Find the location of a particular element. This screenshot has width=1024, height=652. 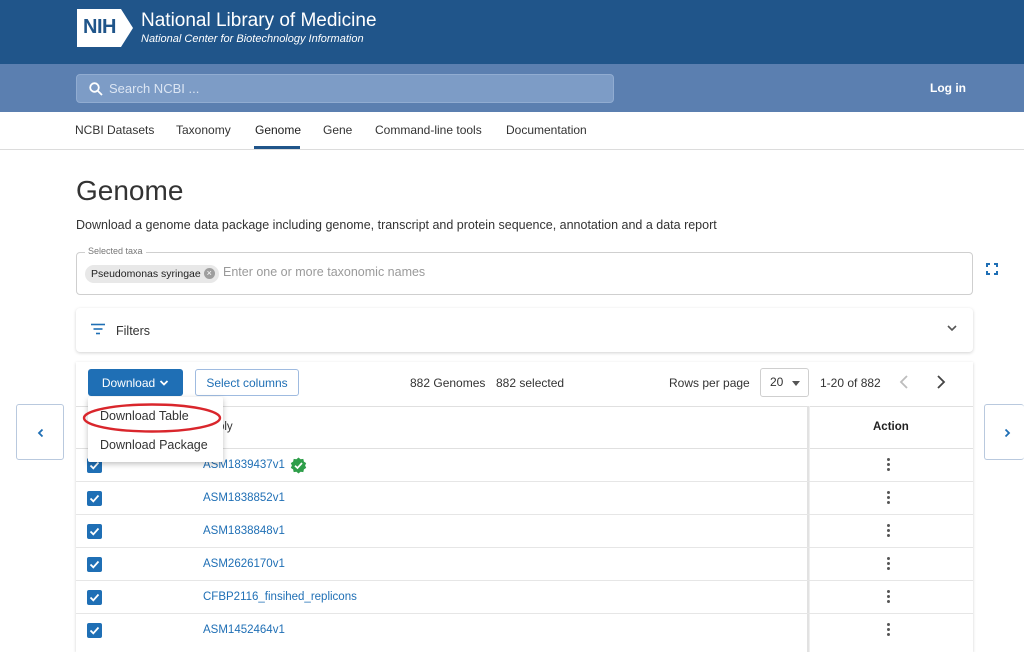

search-box is located at coordinates (345, 88).